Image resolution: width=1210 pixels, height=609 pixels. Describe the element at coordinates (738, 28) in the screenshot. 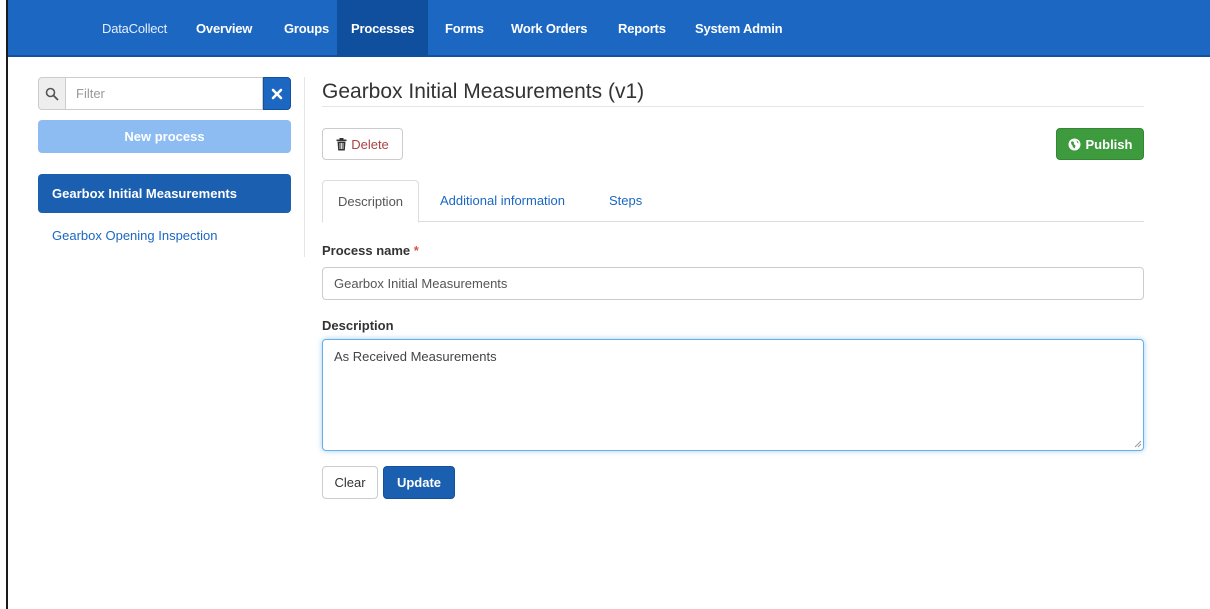

I see `nav-system-admin: System Admin` at that location.